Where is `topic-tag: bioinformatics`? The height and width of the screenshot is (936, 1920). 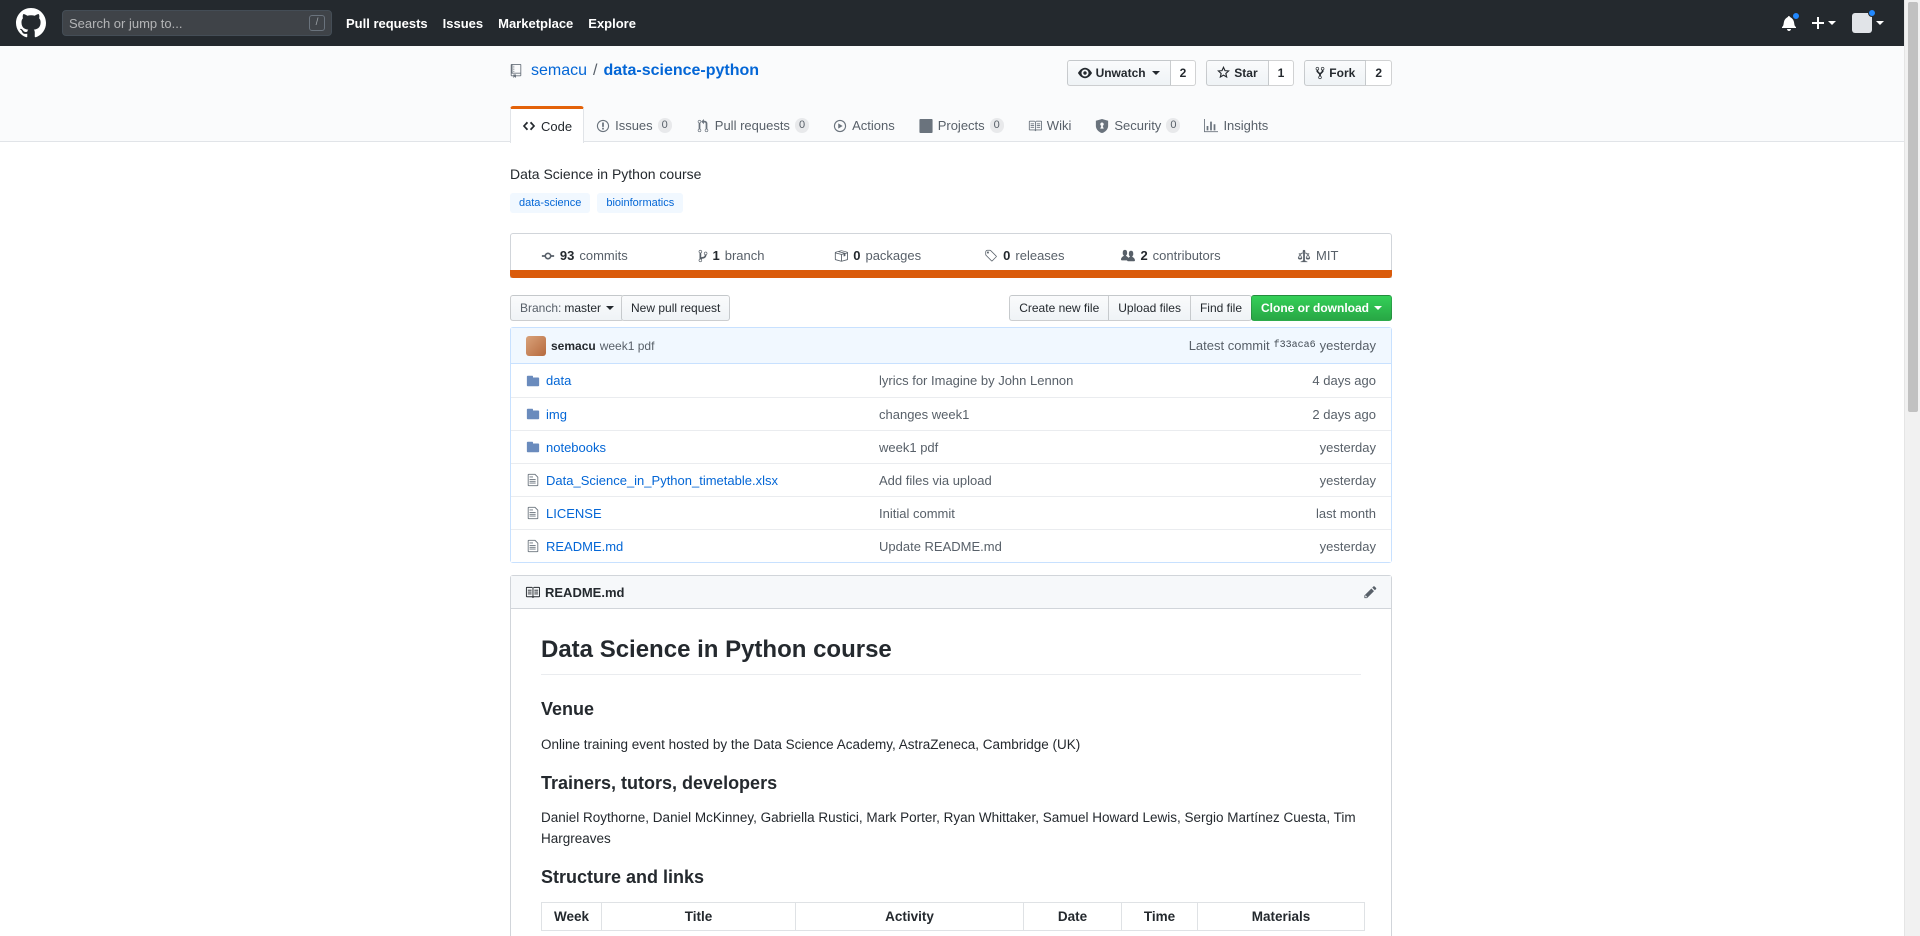
topic-tag: bioinformatics is located at coordinates (640, 203).